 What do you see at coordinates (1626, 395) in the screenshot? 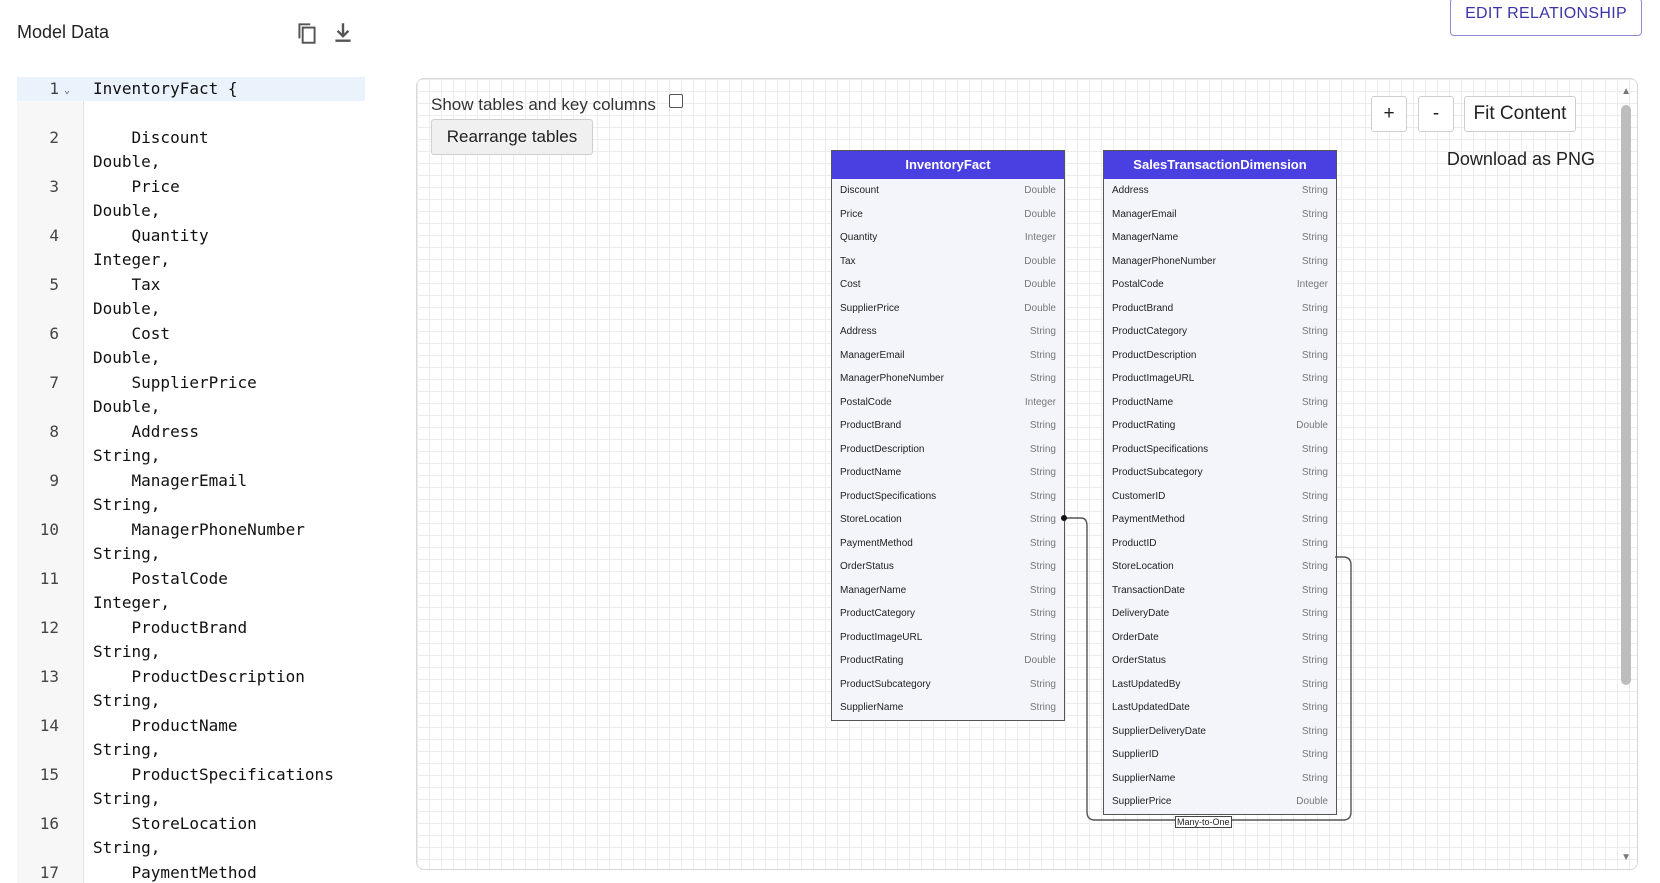
I see `scrollbar-thumb` at bounding box center [1626, 395].